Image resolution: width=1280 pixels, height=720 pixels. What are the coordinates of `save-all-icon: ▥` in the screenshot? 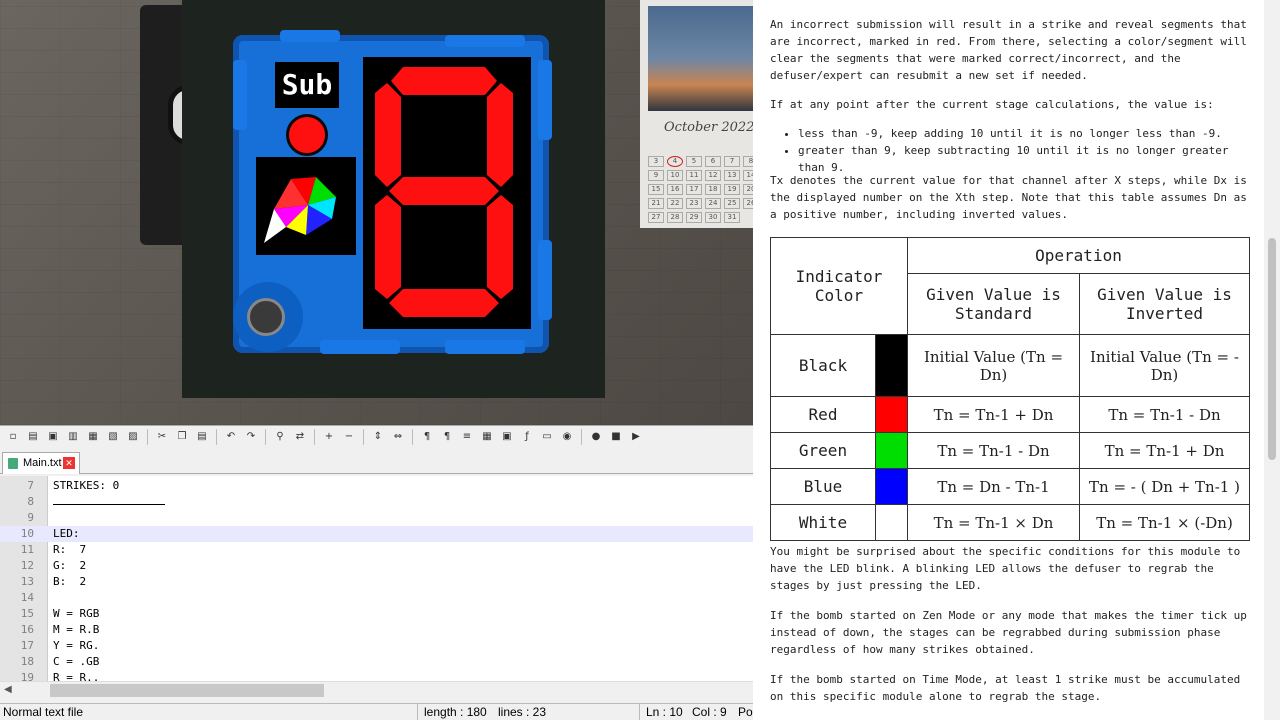 It's located at (73, 437).